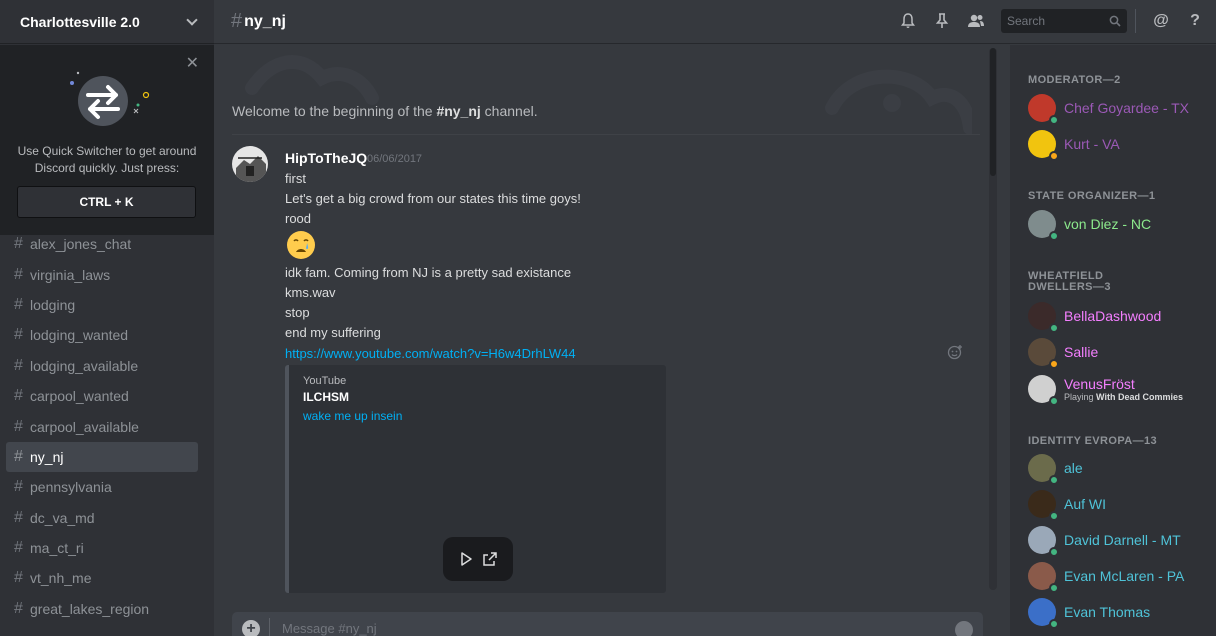  Describe the element at coordinates (297, 312) in the screenshot. I see `message-line: stop` at that location.